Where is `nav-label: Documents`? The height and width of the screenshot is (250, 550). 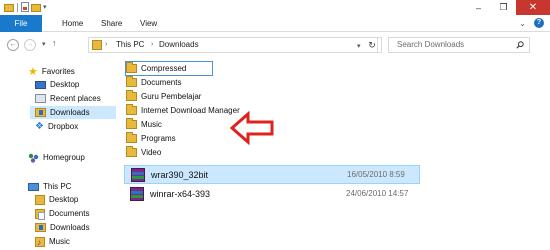 nav-label: Documents is located at coordinates (69, 213).